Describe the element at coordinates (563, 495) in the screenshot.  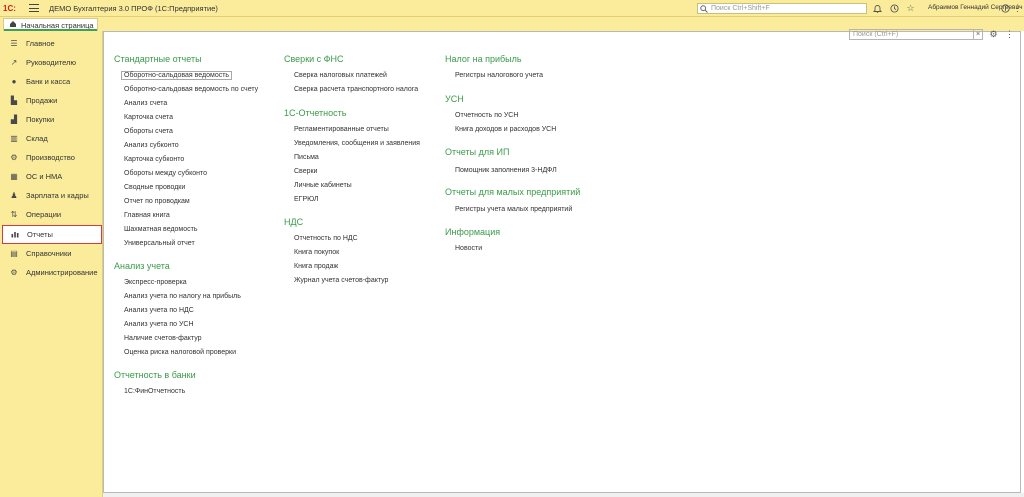
I see `horizontal-scrollbar` at that location.